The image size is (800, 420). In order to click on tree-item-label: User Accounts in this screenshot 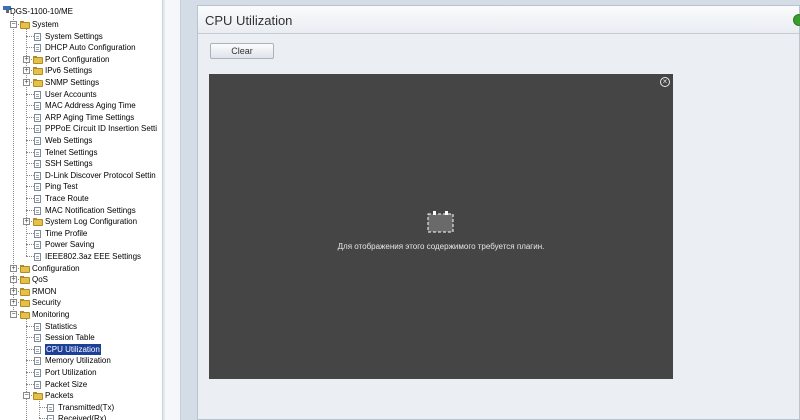, I will do `click(71, 94)`.